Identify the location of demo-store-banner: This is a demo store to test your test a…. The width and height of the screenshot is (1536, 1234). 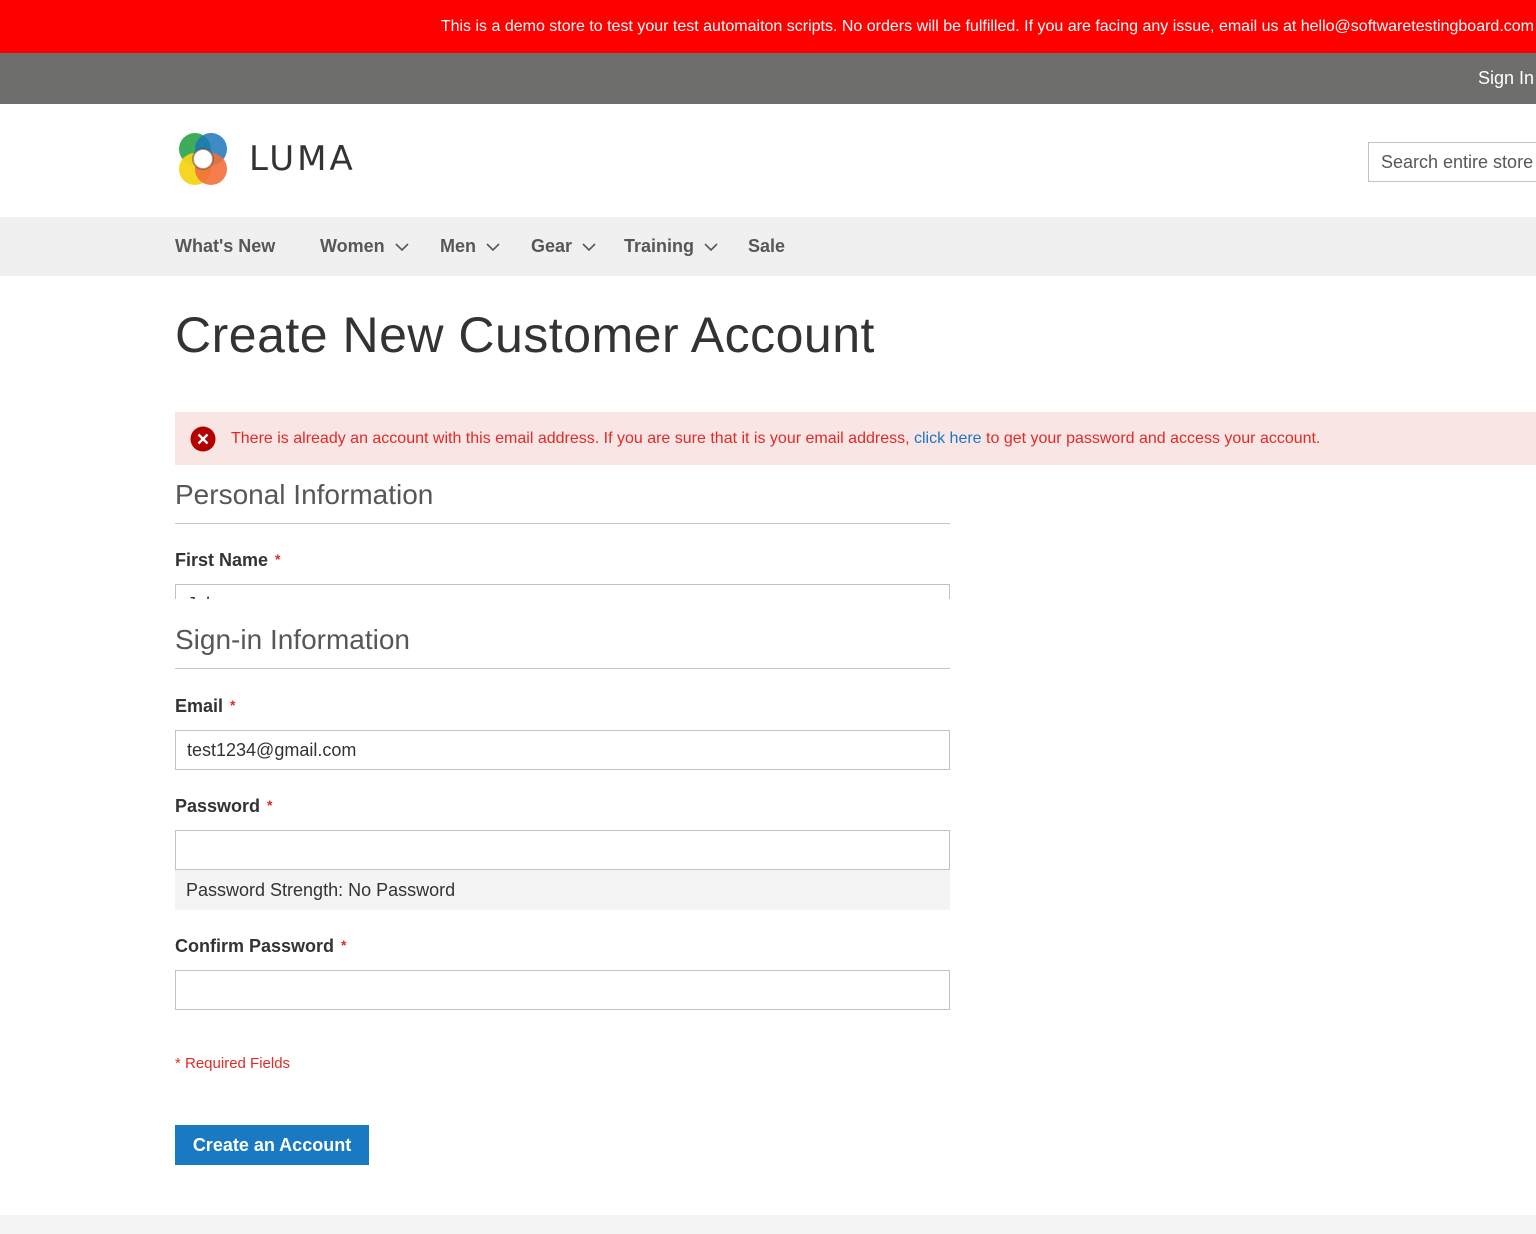
(768, 26).